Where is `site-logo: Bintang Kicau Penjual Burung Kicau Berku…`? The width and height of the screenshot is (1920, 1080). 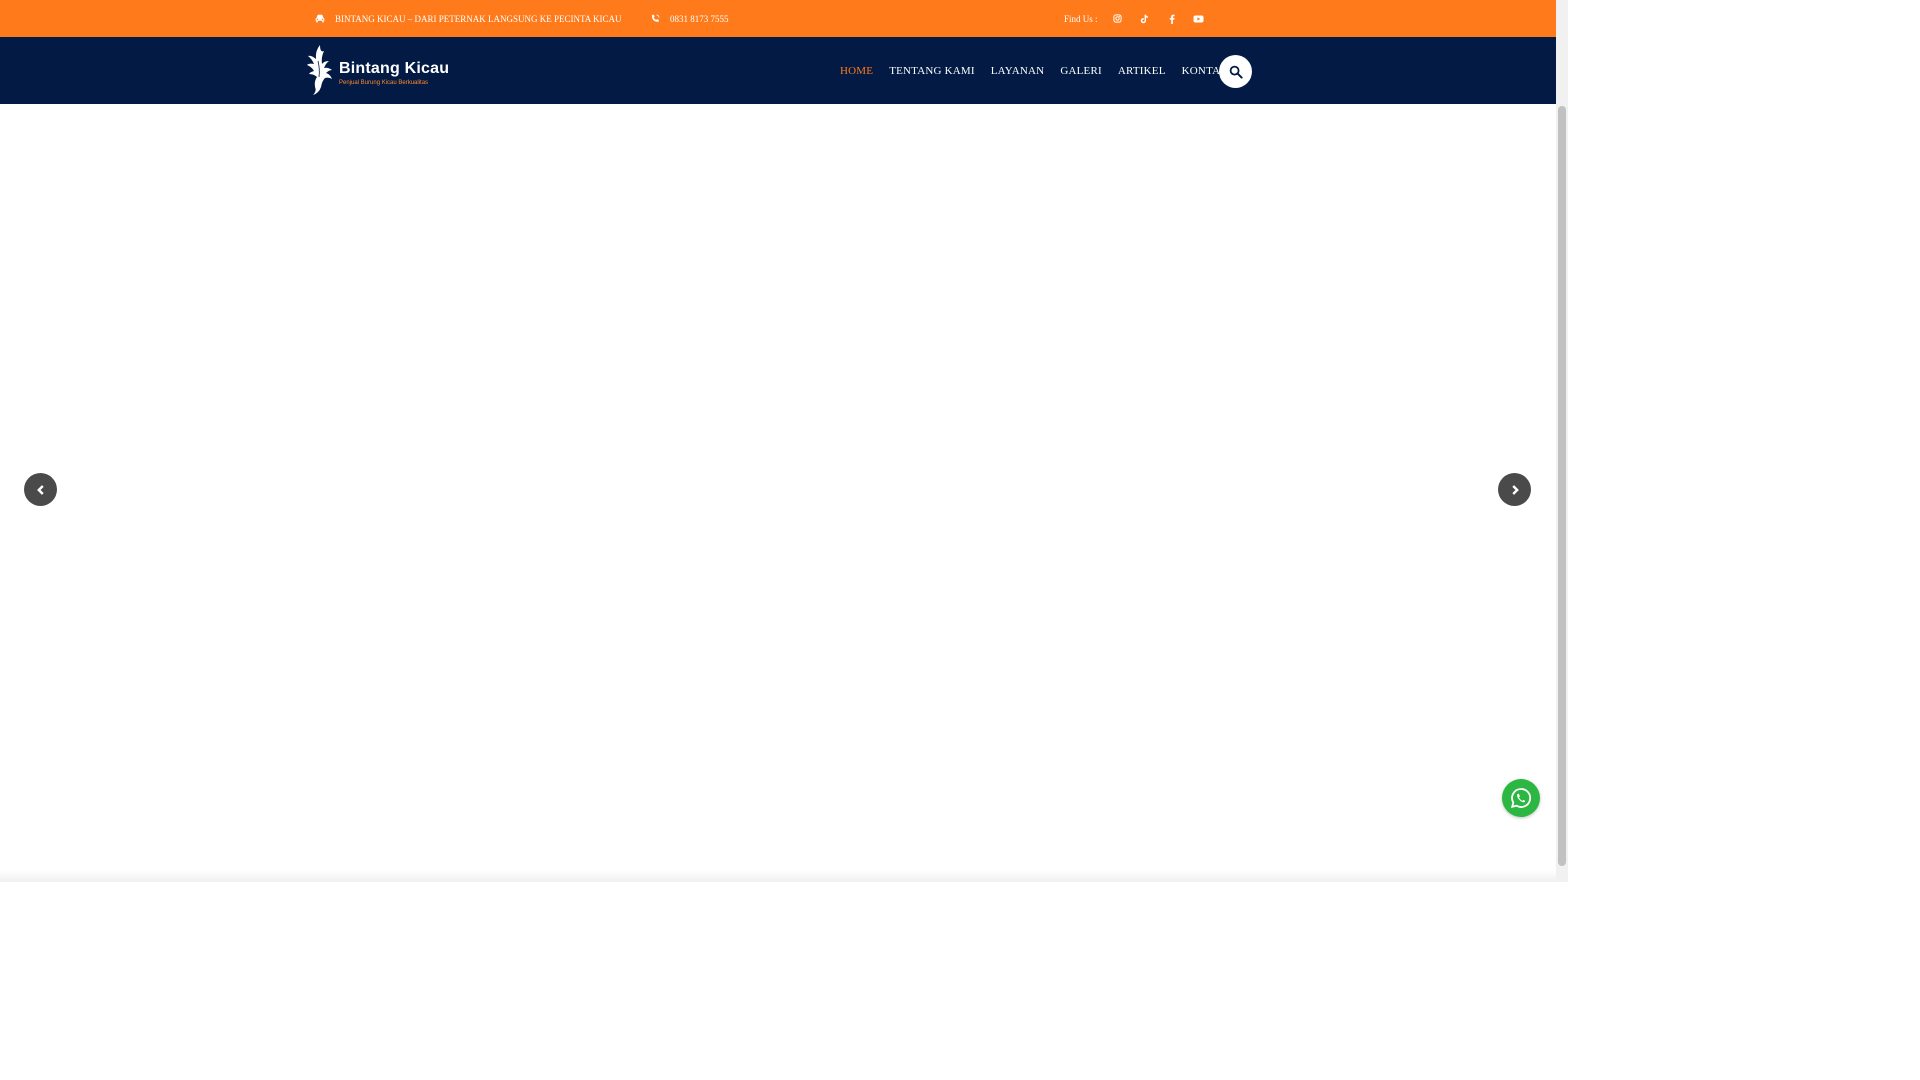 site-logo: Bintang Kicau Penjual Burung Kicau Berku… is located at coordinates (377, 70).